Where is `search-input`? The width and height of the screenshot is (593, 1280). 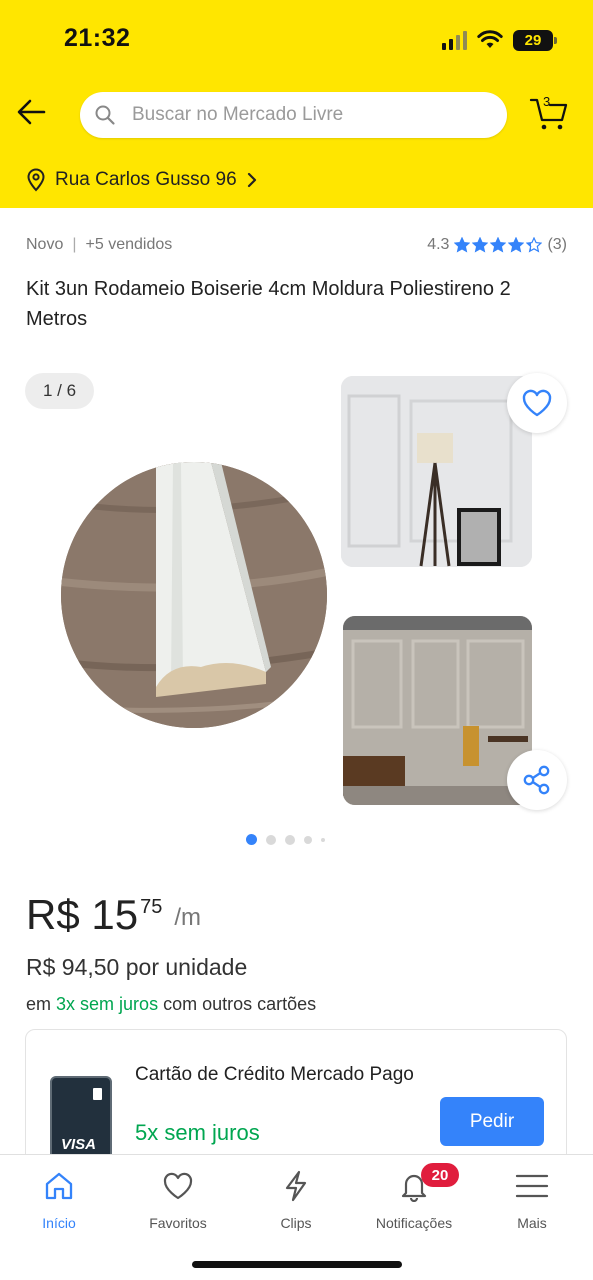
search-input is located at coordinates (292, 115).